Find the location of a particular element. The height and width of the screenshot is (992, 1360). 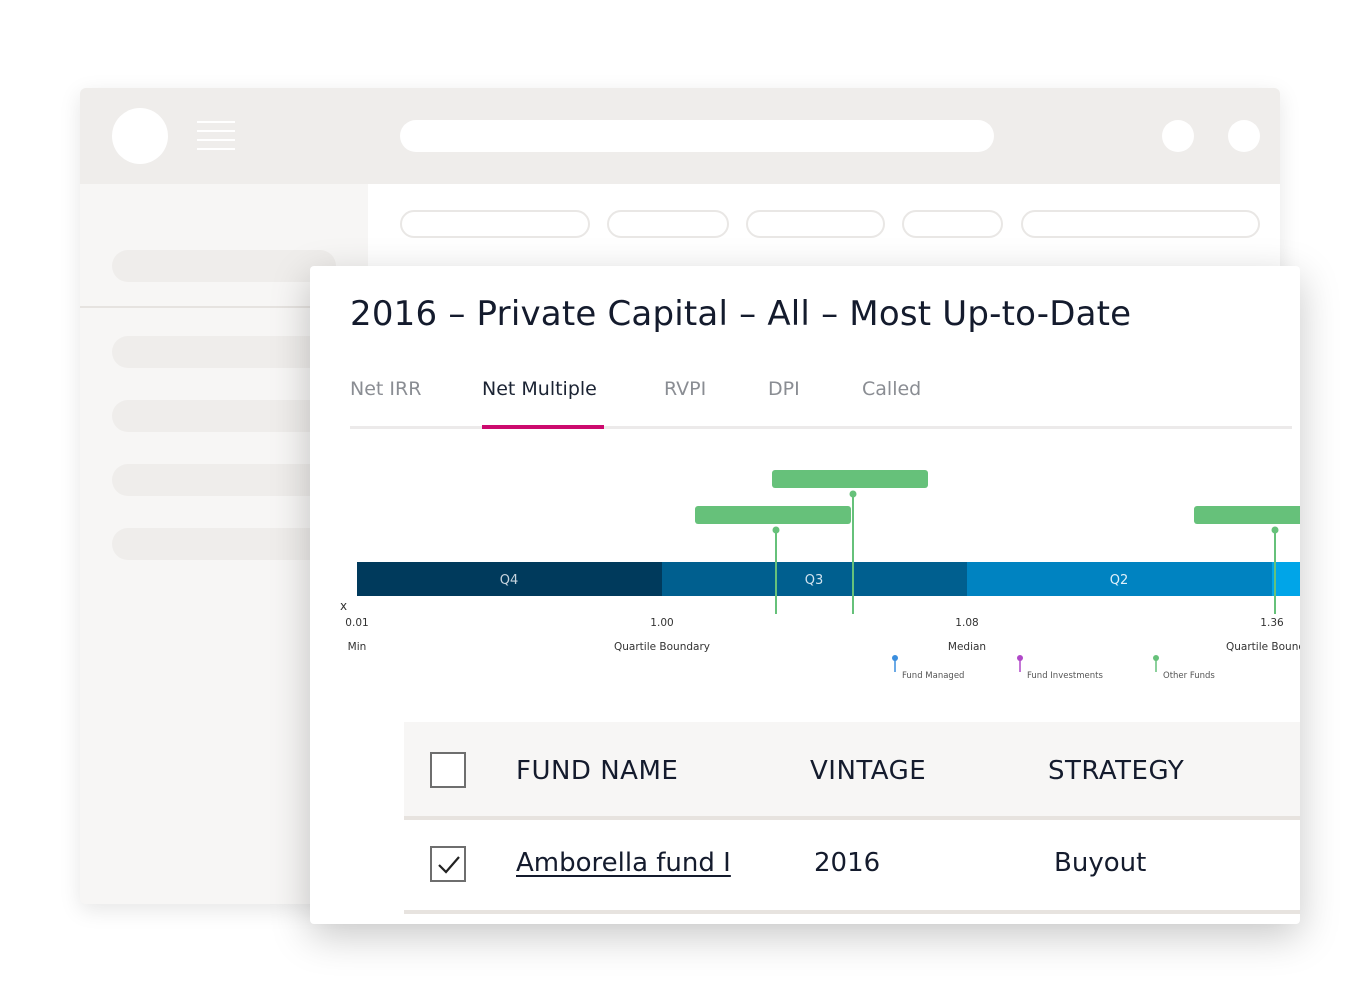

legend-fund-managed: Fund Managed is located at coordinates (928, 668).